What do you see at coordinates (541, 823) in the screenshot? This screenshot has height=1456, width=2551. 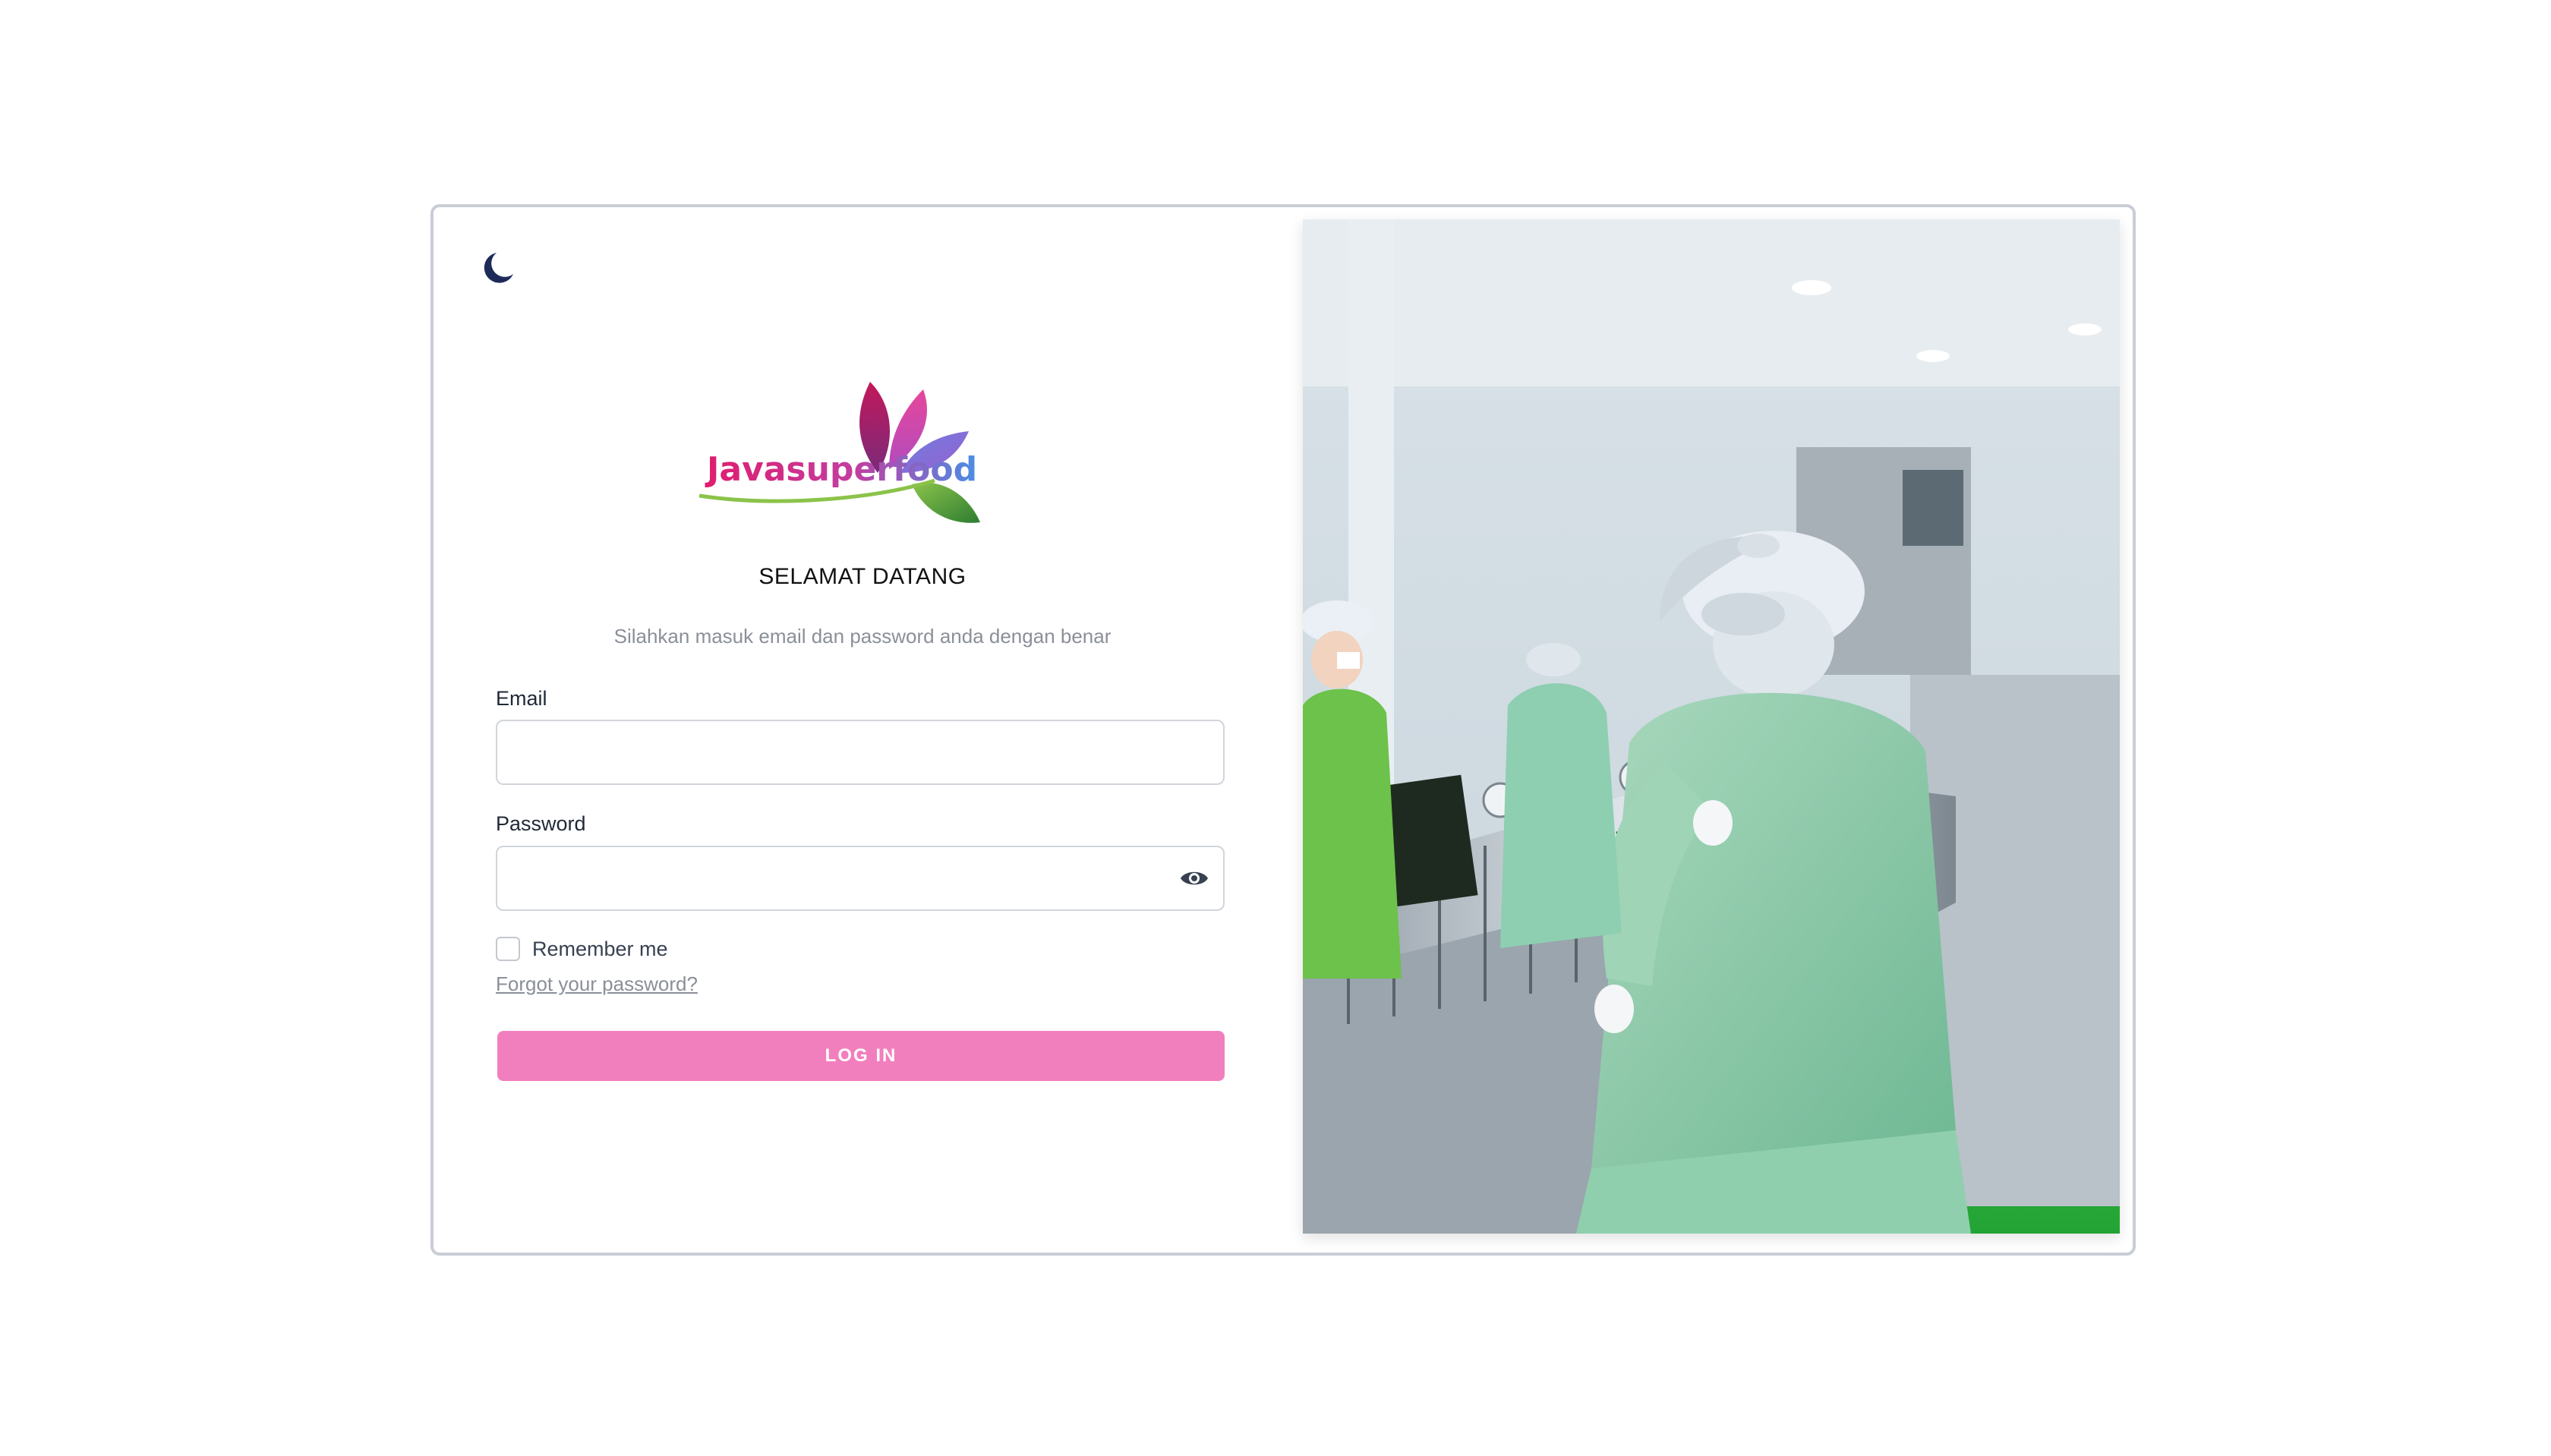 I see `password-label: Password` at bounding box center [541, 823].